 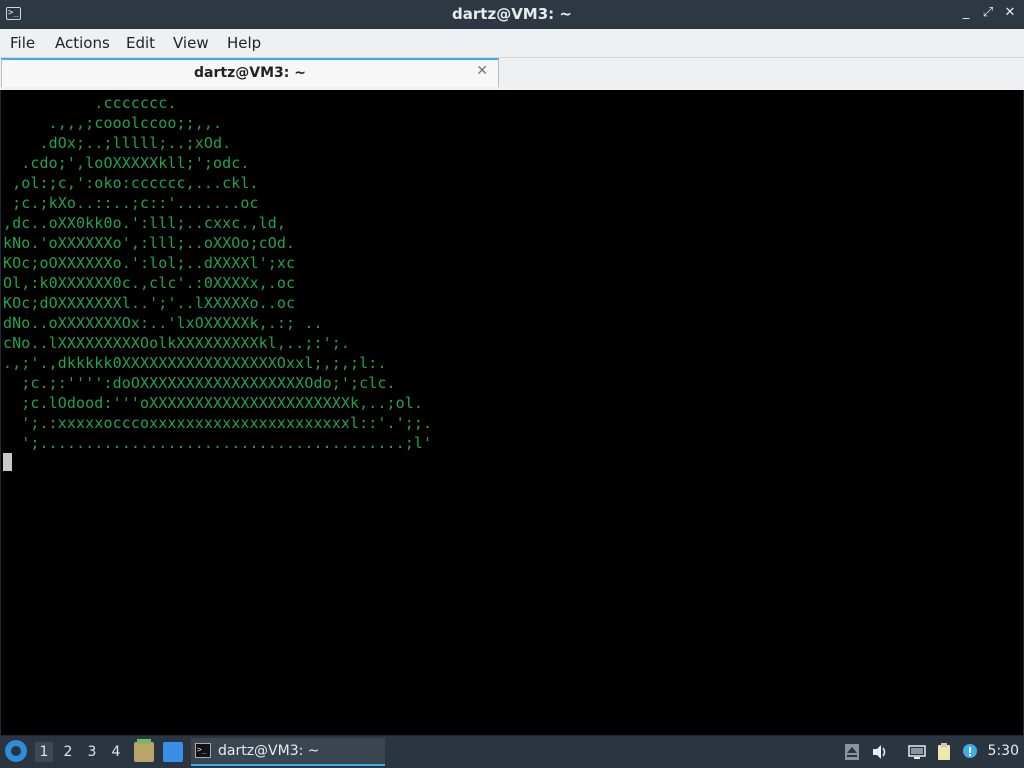 I want to click on menu-actions: Actions, so click(x=82, y=43).